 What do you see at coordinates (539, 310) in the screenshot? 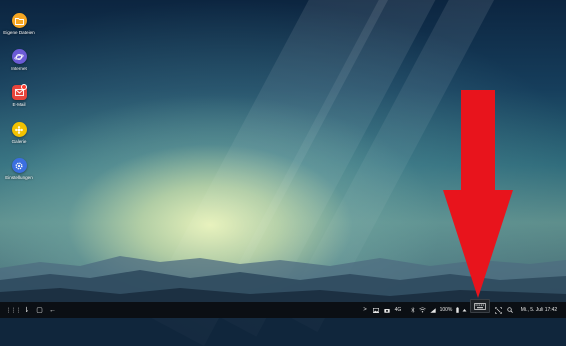
I see `clock-date: Mi., 5. Juli 17:42` at bounding box center [539, 310].